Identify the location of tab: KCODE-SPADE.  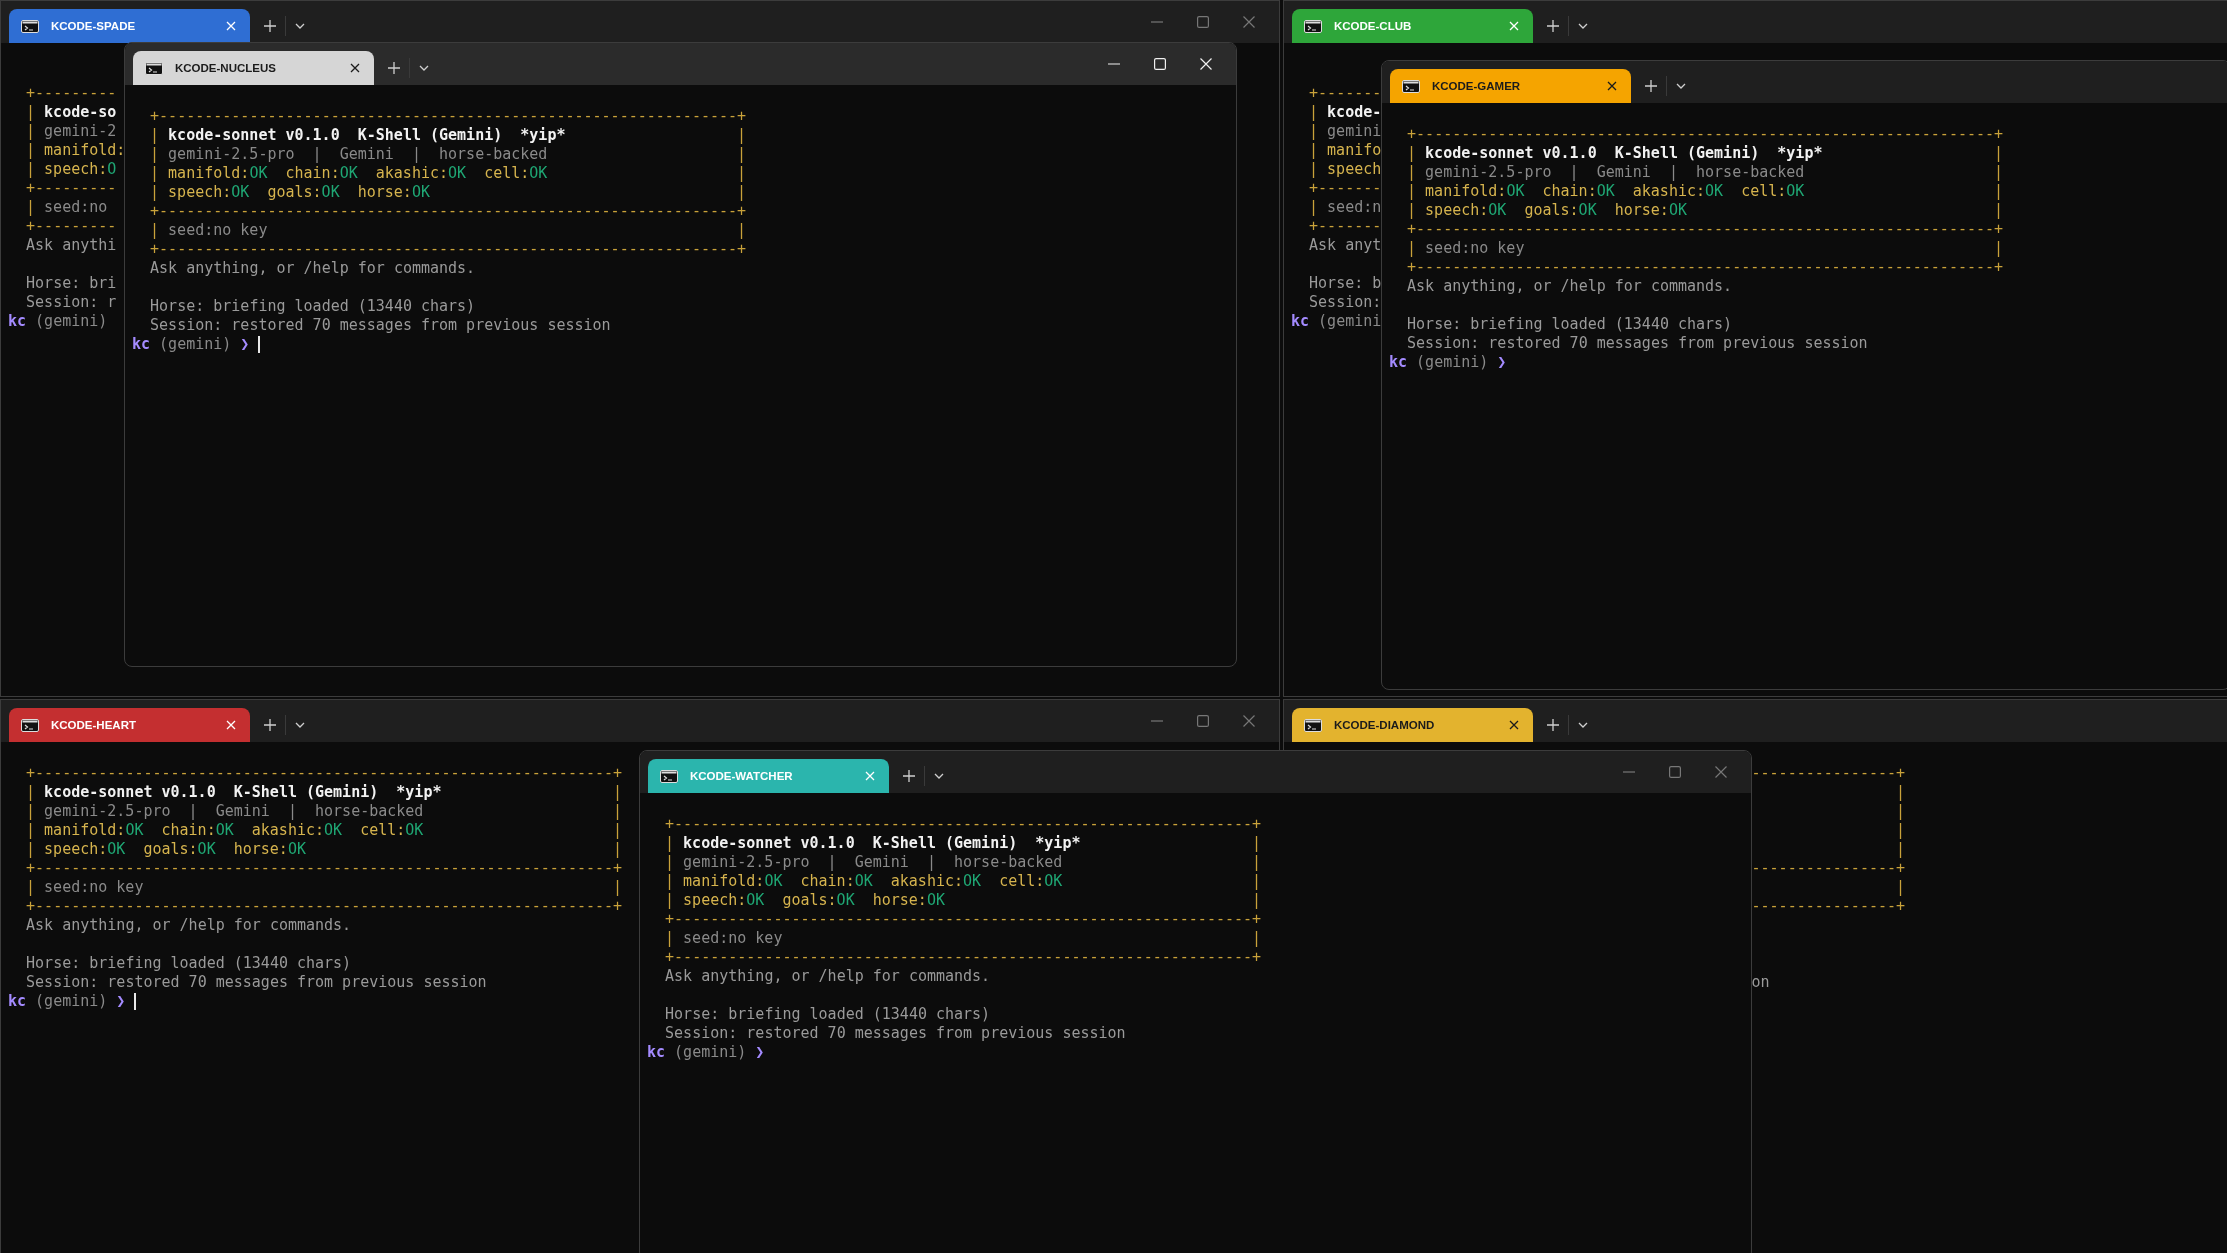
(129, 26).